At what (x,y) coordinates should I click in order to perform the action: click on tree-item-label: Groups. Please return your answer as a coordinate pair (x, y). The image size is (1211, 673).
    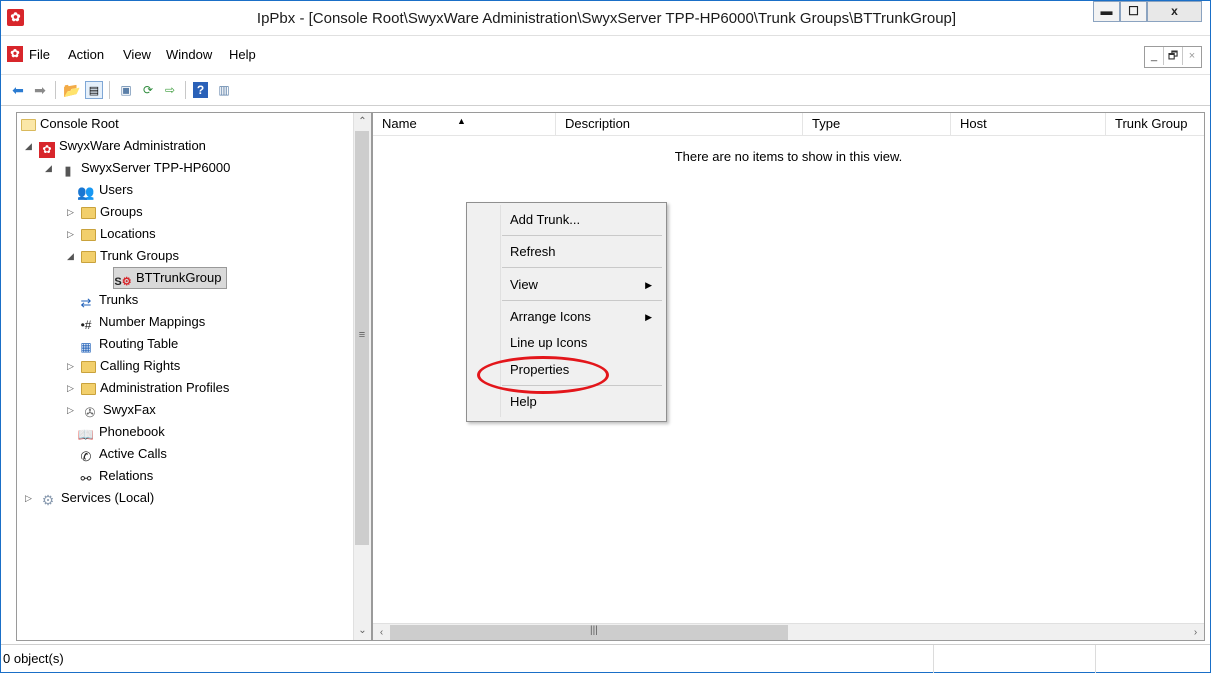
    Looking at the image, I should click on (121, 211).